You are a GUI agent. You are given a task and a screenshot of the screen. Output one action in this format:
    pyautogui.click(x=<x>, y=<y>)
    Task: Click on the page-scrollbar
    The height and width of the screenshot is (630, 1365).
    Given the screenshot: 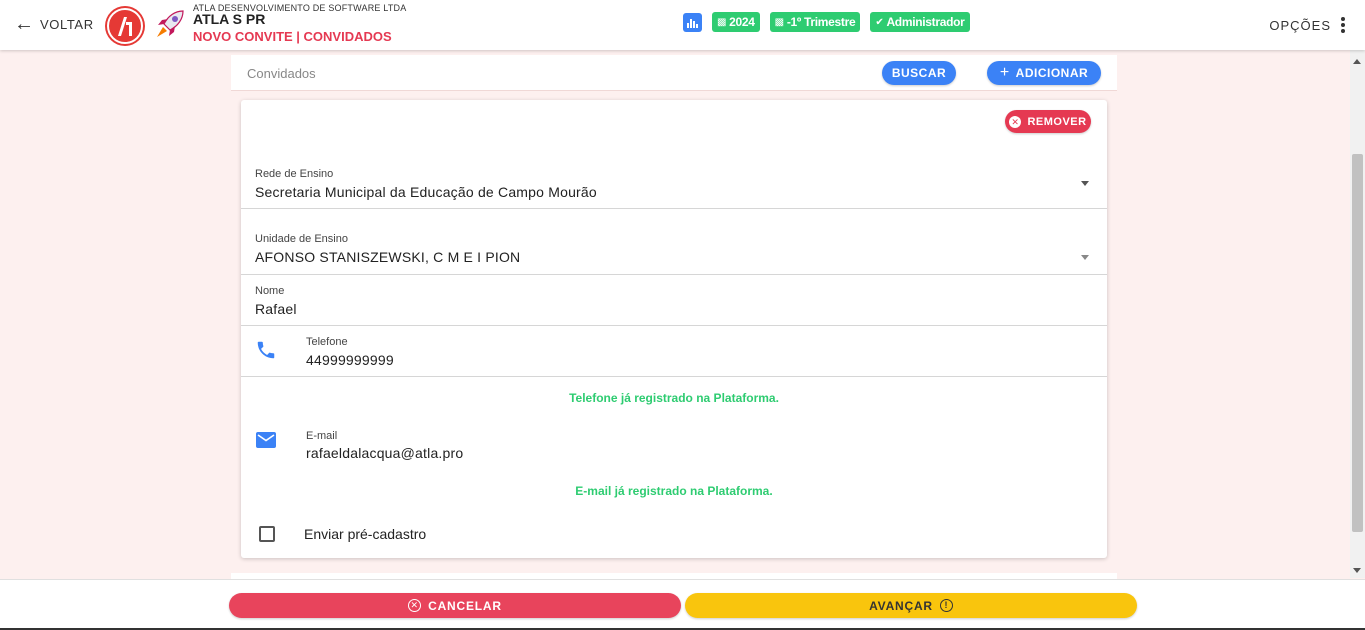 What is the action you would take?
    pyautogui.click(x=1357, y=314)
    